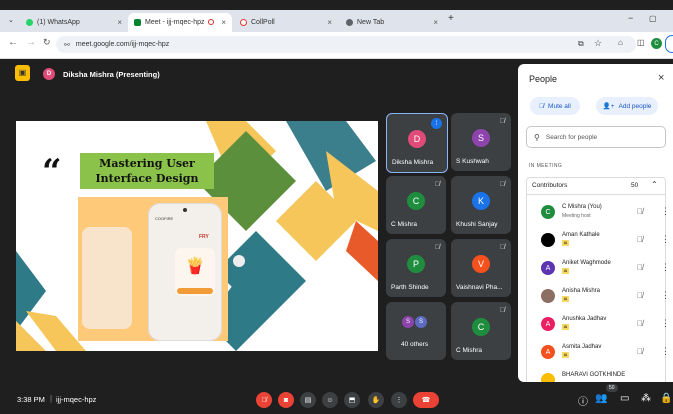 Image resolution: width=673 pixels, height=414 pixels. I want to click on contributors-header: Contributors 50 ⌃, so click(596, 186).